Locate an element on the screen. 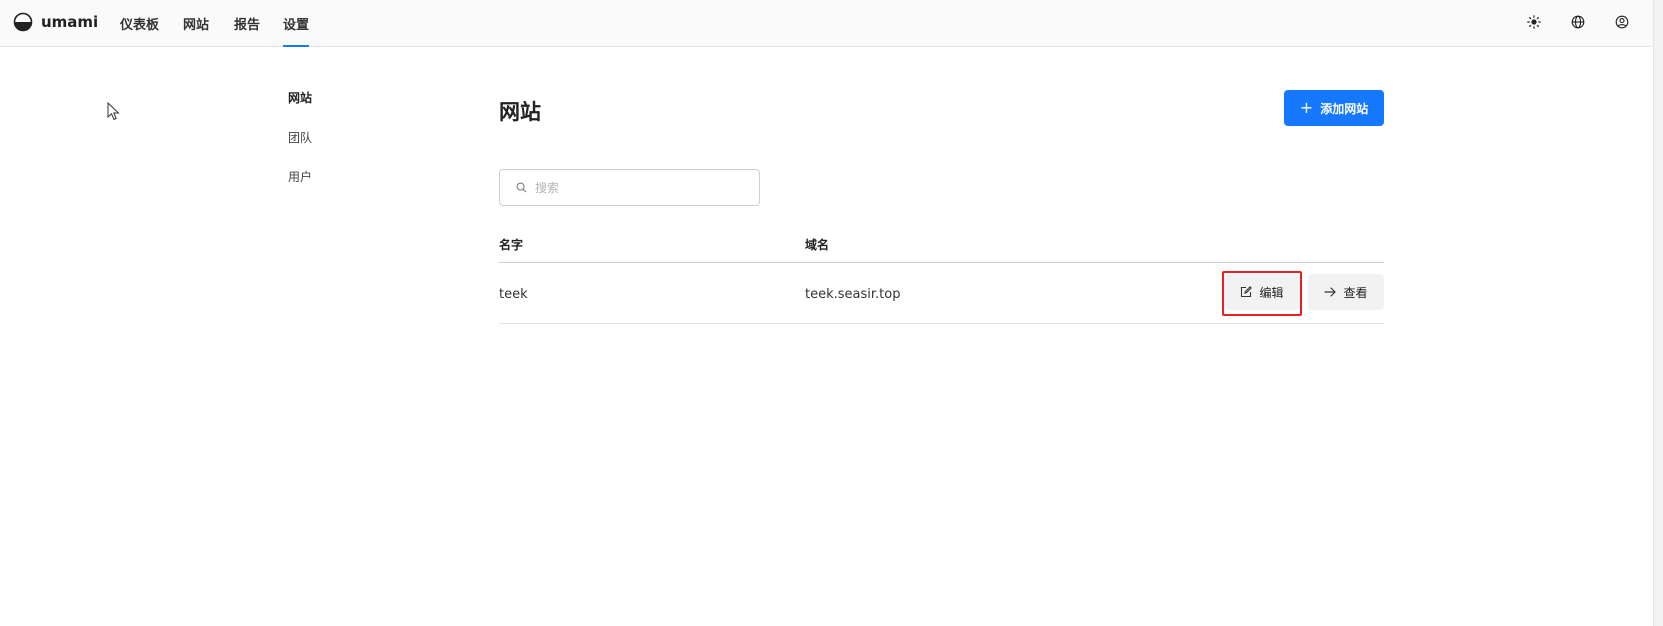 This screenshot has width=1663, height=626. website-name-cell: teek is located at coordinates (513, 294).